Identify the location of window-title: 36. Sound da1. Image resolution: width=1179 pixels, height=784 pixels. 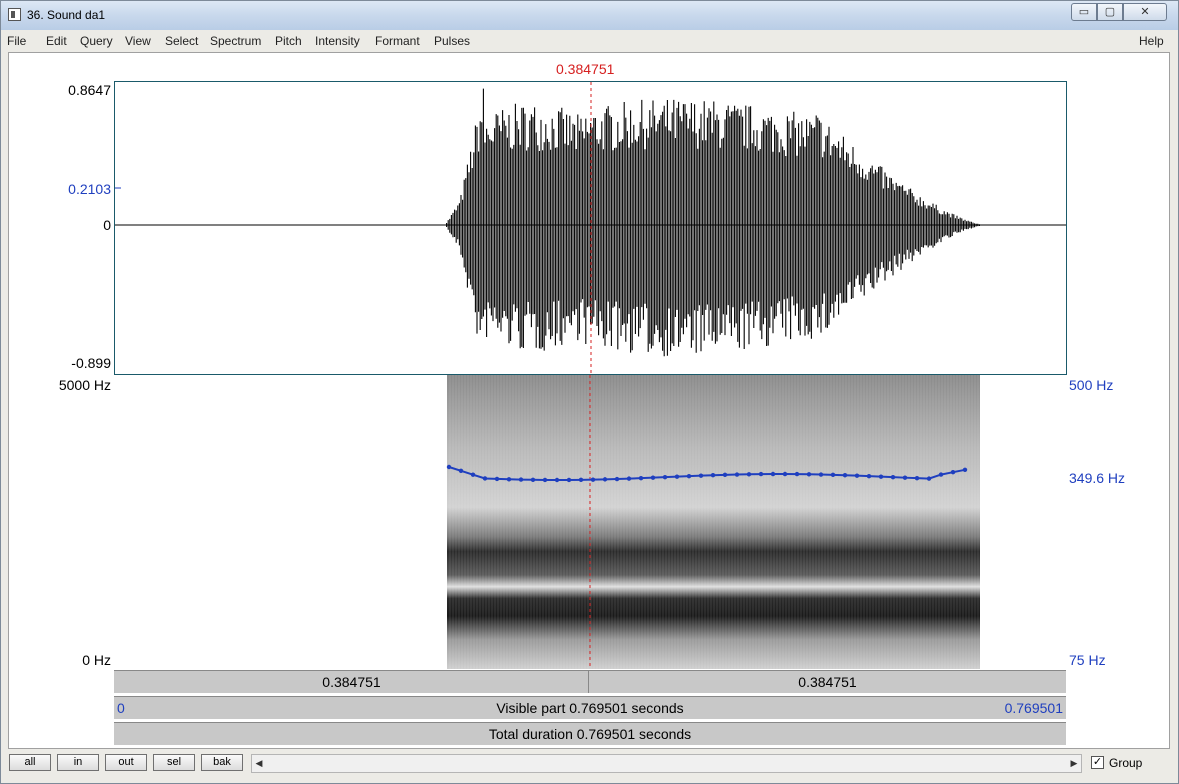
(66, 15).